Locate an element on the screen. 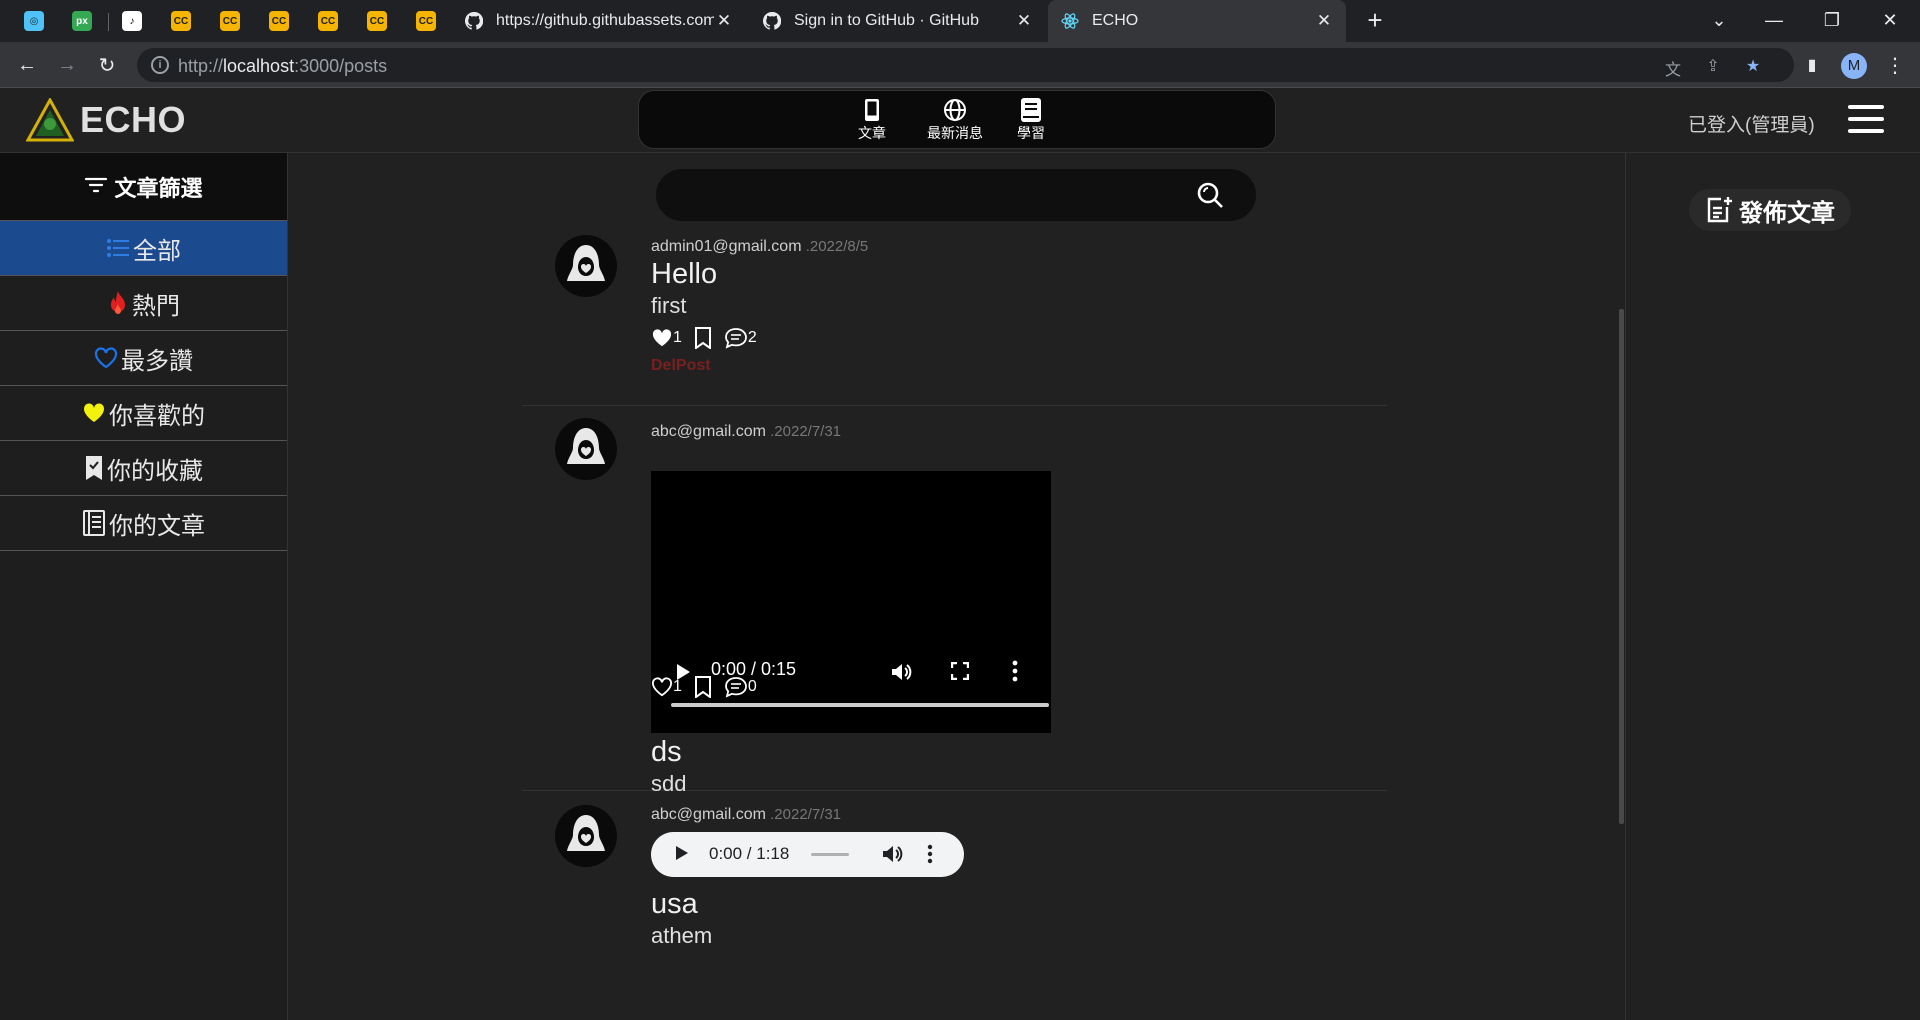 The image size is (1920, 1020). post-author: admin01@gmail.com is located at coordinates (726, 246).